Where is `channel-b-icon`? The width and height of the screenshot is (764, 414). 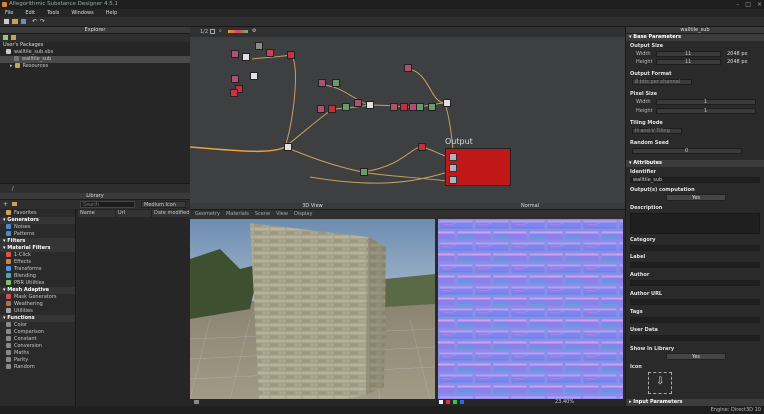 channel-b-icon is located at coordinates (462, 402).